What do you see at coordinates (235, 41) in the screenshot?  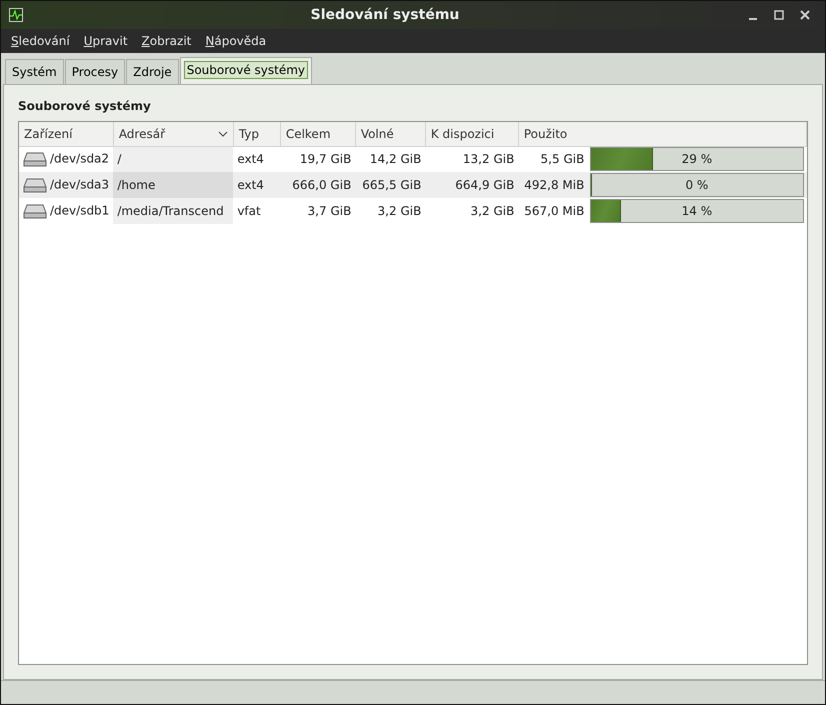 I see `menu-item: Nápověda` at bounding box center [235, 41].